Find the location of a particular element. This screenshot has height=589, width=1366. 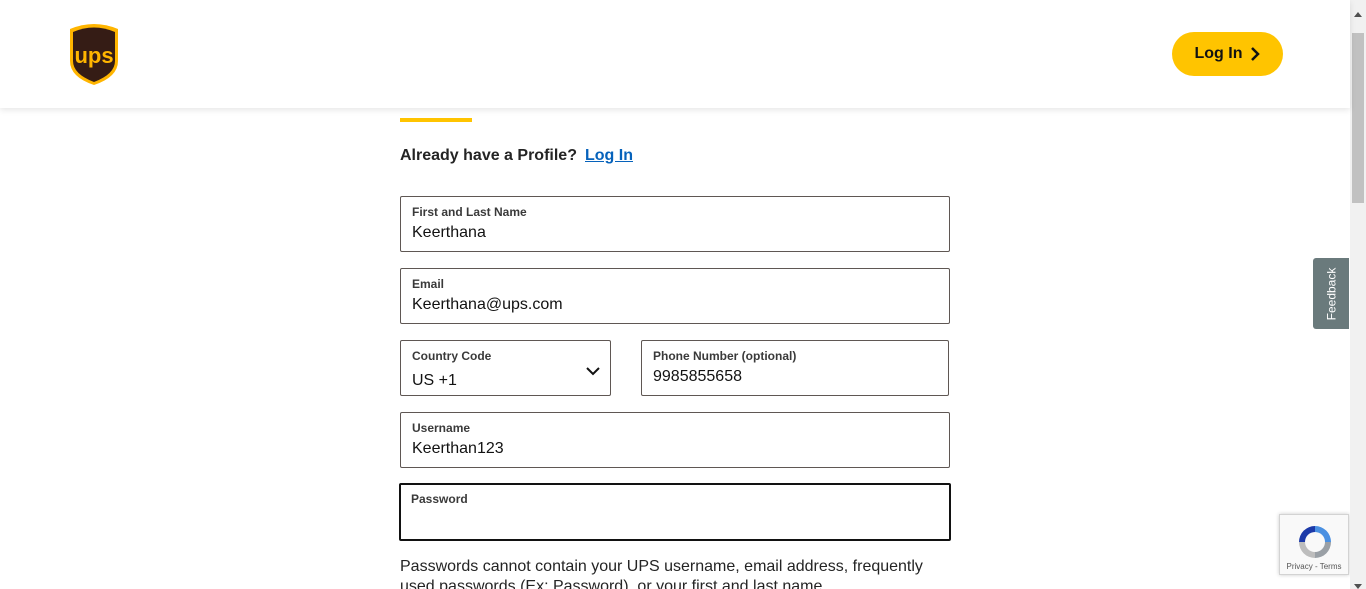

username-field: Username is located at coordinates (675, 440).